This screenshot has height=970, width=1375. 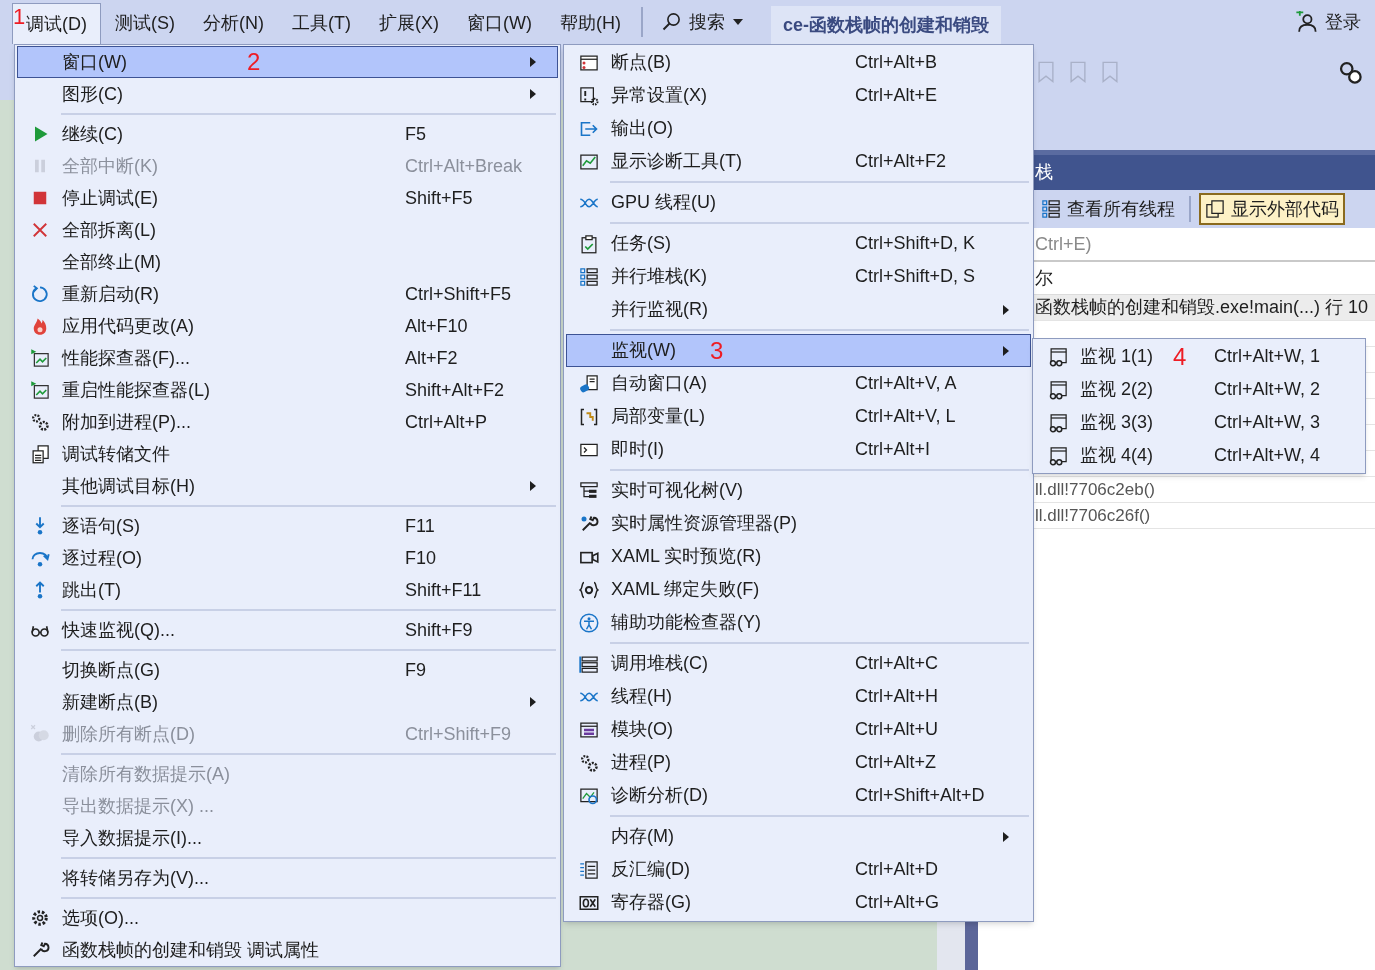 What do you see at coordinates (1267, 389) in the screenshot?
I see `shortcut-text: Ctrl+Alt+W, 2` at bounding box center [1267, 389].